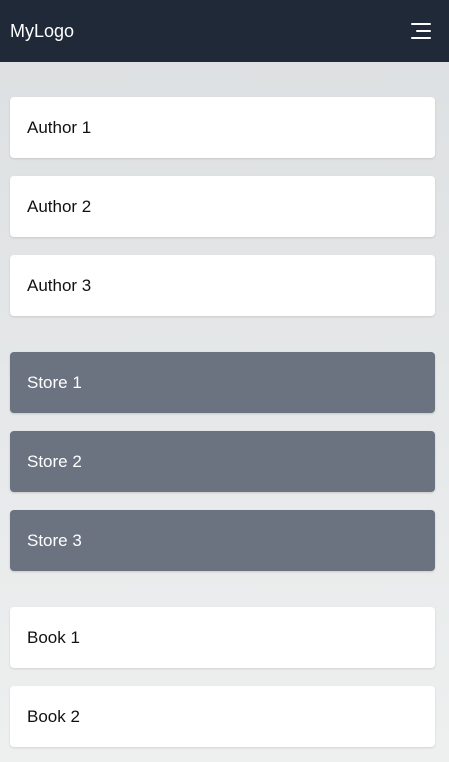 Image resolution: width=449 pixels, height=762 pixels. Describe the element at coordinates (53, 716) in the screenshot. I see `book-card-label: Book 2` at that location.